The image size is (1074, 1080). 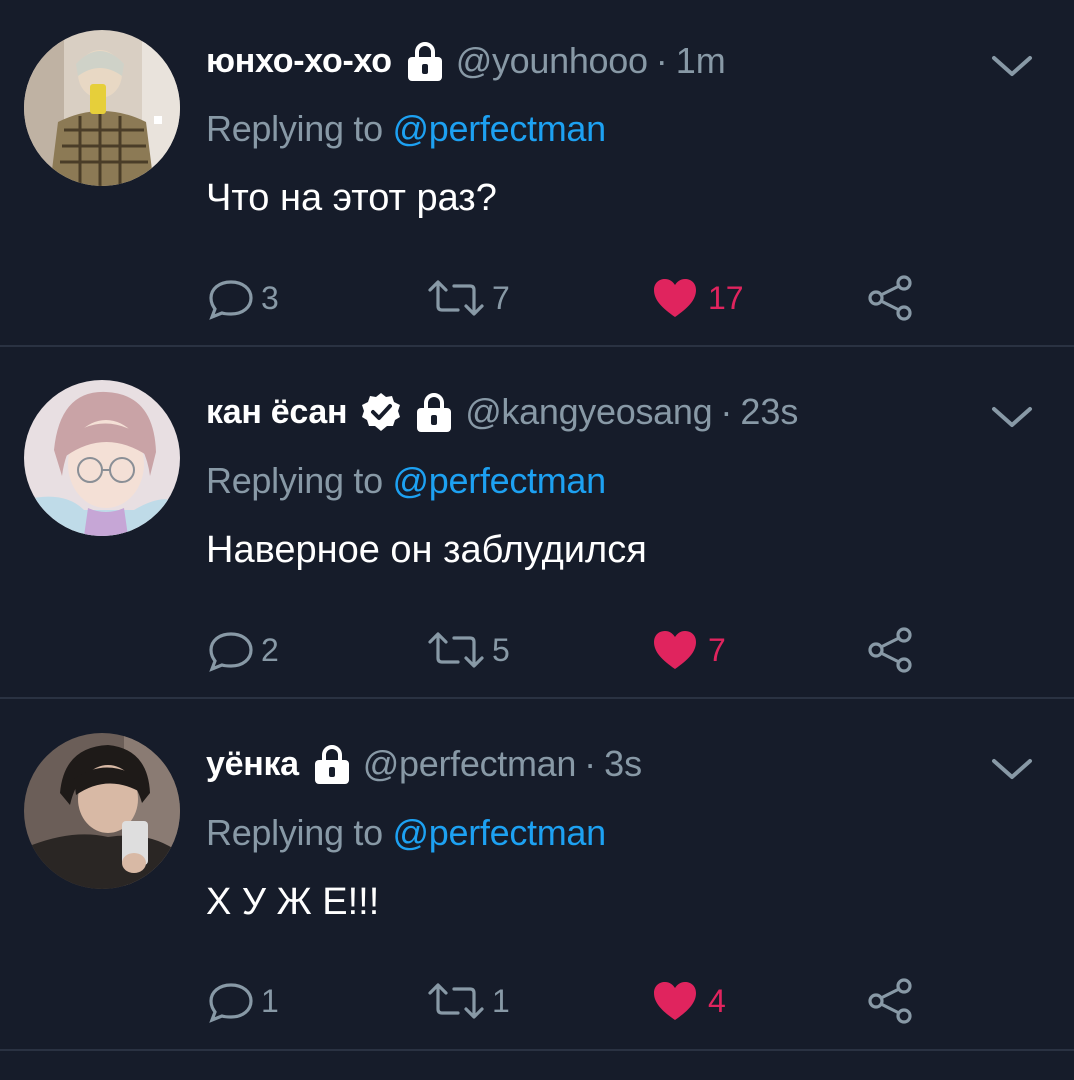 What do you see at coordinates (501, 297) in the screenshot?
I see `retweet-count: 7` at bounding box center [501, 297].